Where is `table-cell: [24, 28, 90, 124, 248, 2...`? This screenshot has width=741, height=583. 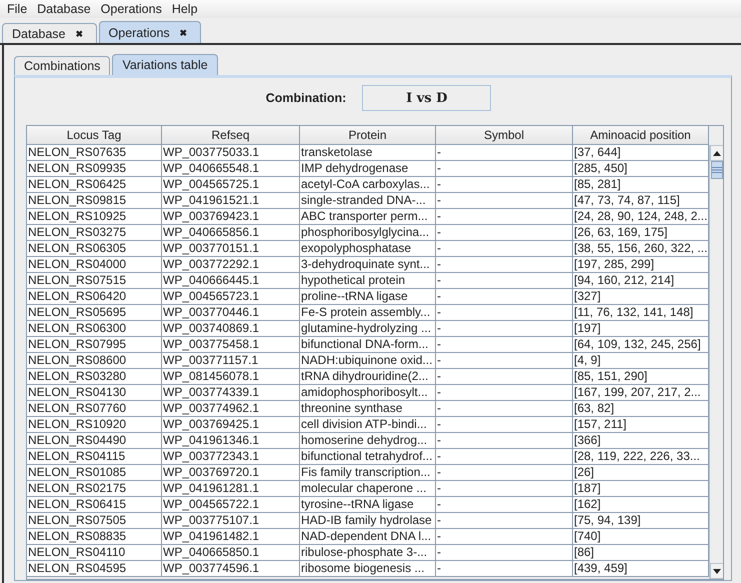 table-cell: [24, 28, 90, 124, 248, 2... is located at coordinates (641, 217).